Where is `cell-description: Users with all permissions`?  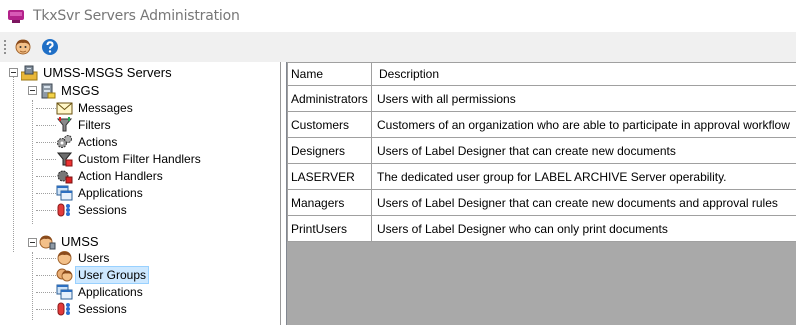
cell-description: Users with all permissions is located at coordinates (583, 98).